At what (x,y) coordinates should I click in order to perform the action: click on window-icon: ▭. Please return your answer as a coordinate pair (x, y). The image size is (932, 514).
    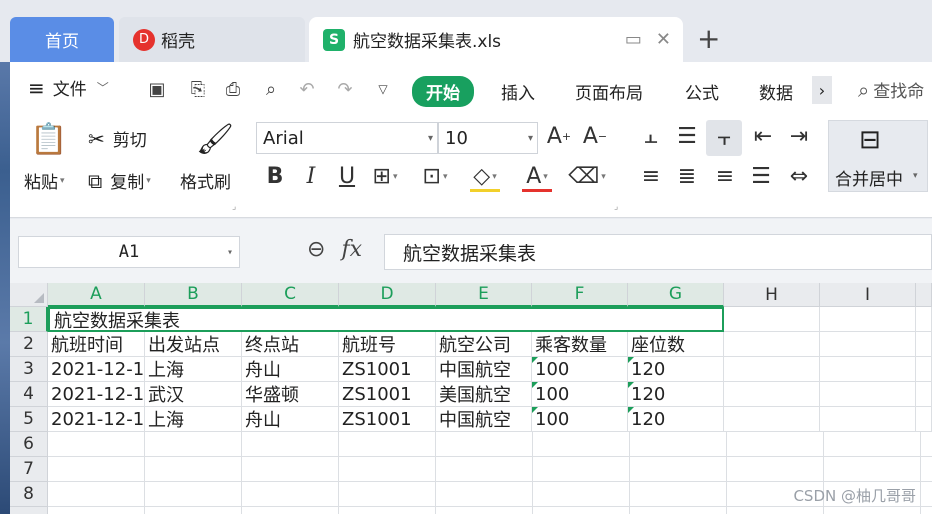
    Looking at the image, I should click on (633, 39).